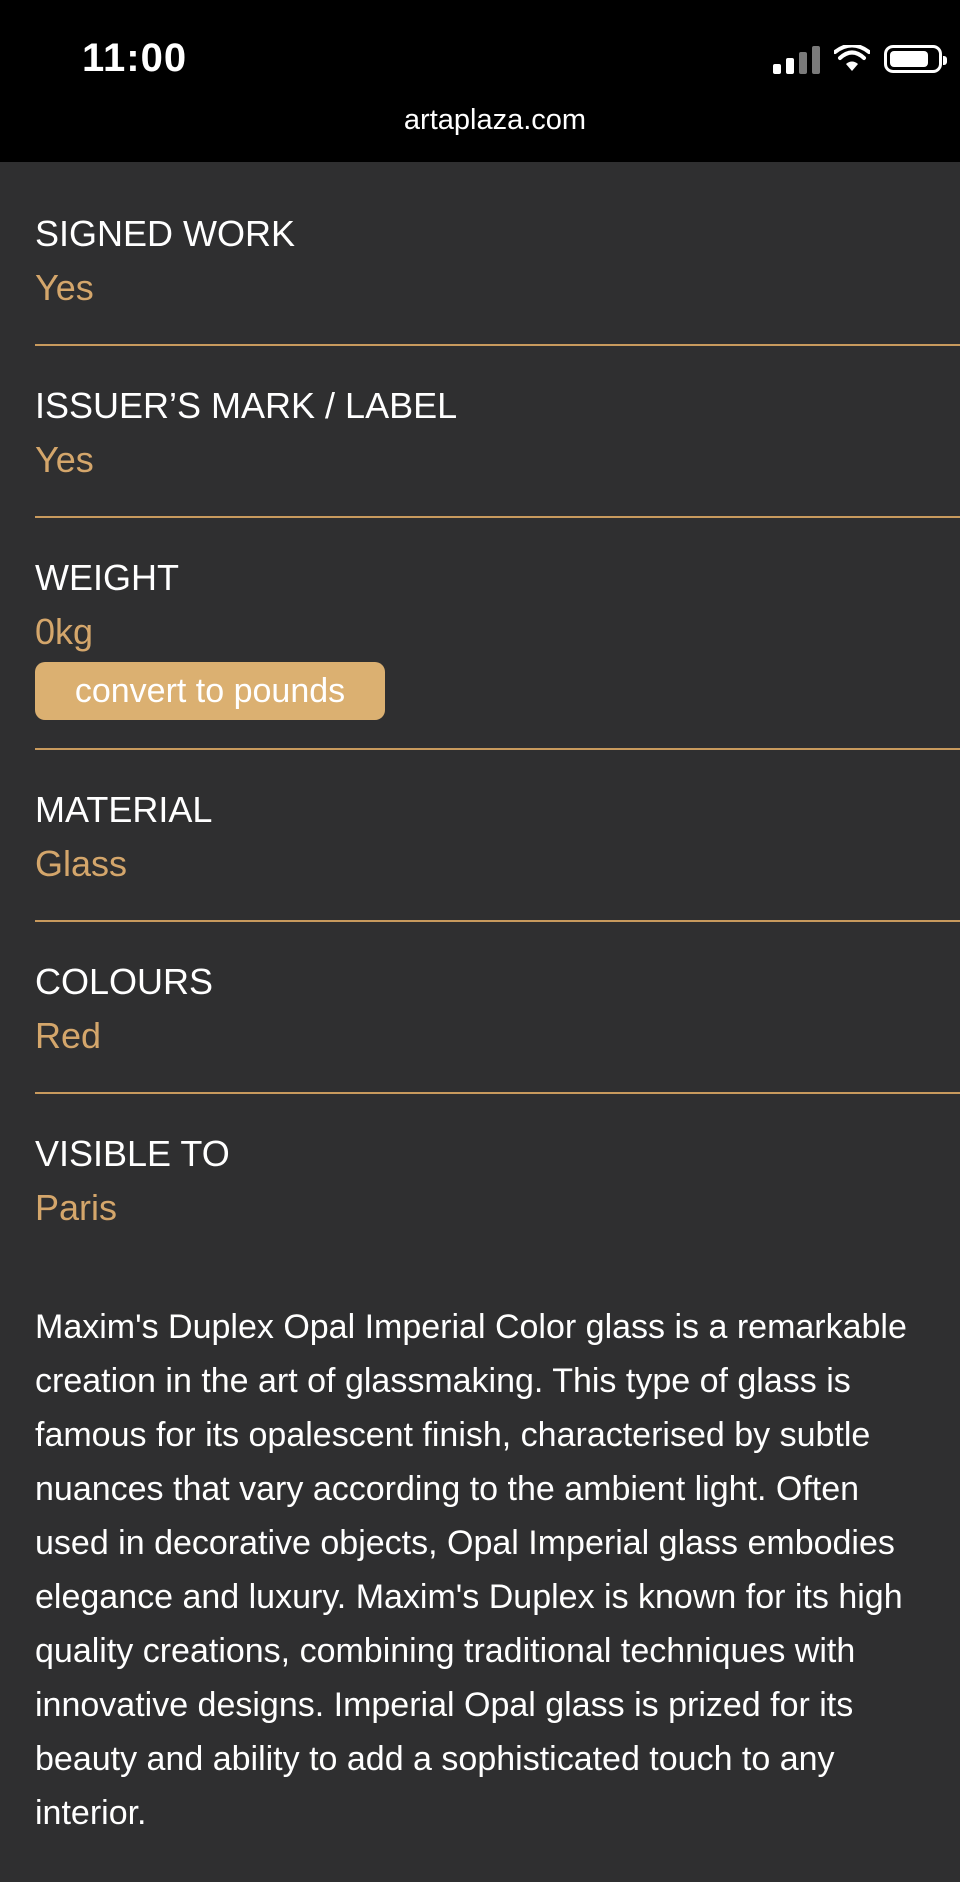  I want to click on field-signed-work: SIGNED WORK Yes, so click(497, 261).